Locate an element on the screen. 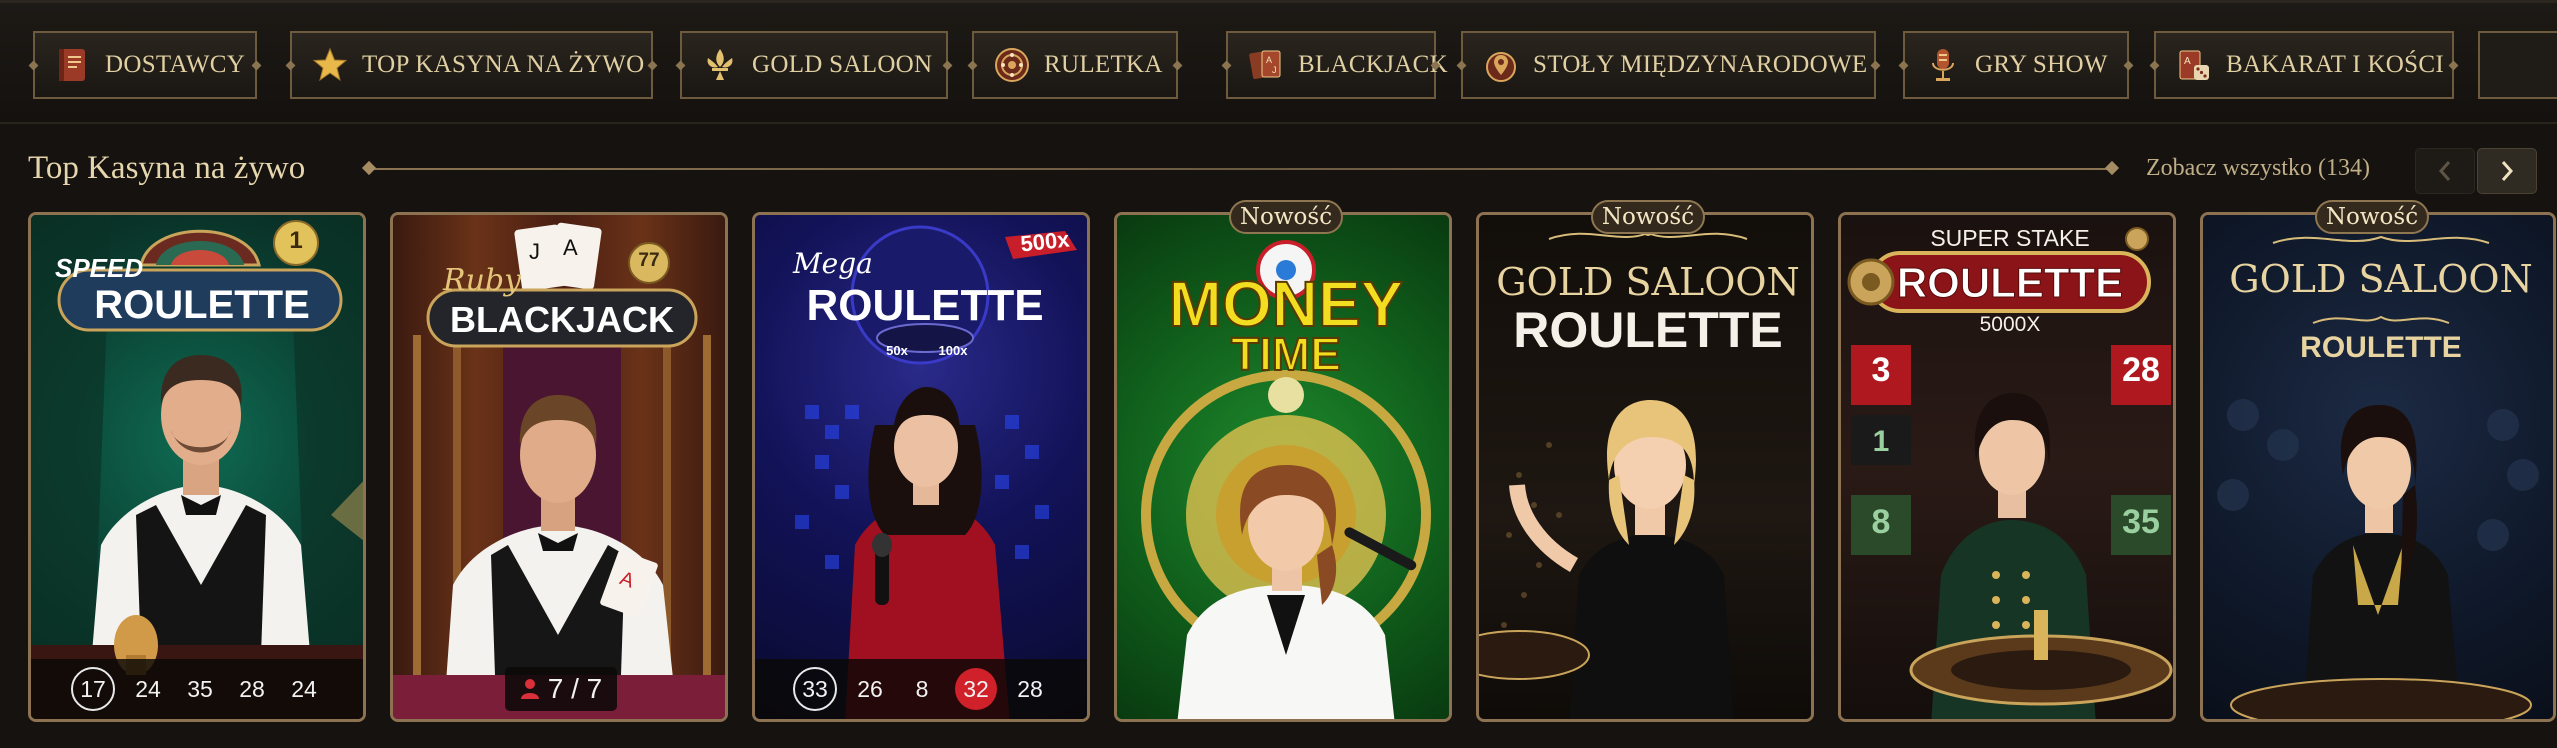 The height and width of the screenshot is (748, 2557). category-label: BLACKJACK is located at coordinates (1373, 64).